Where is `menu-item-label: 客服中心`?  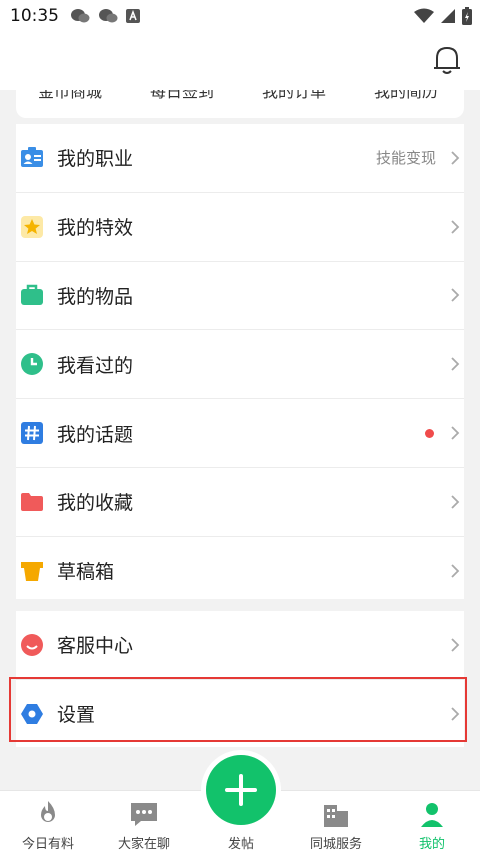 menu-item-label: 客服中心 is located at coordinates (95, 646).